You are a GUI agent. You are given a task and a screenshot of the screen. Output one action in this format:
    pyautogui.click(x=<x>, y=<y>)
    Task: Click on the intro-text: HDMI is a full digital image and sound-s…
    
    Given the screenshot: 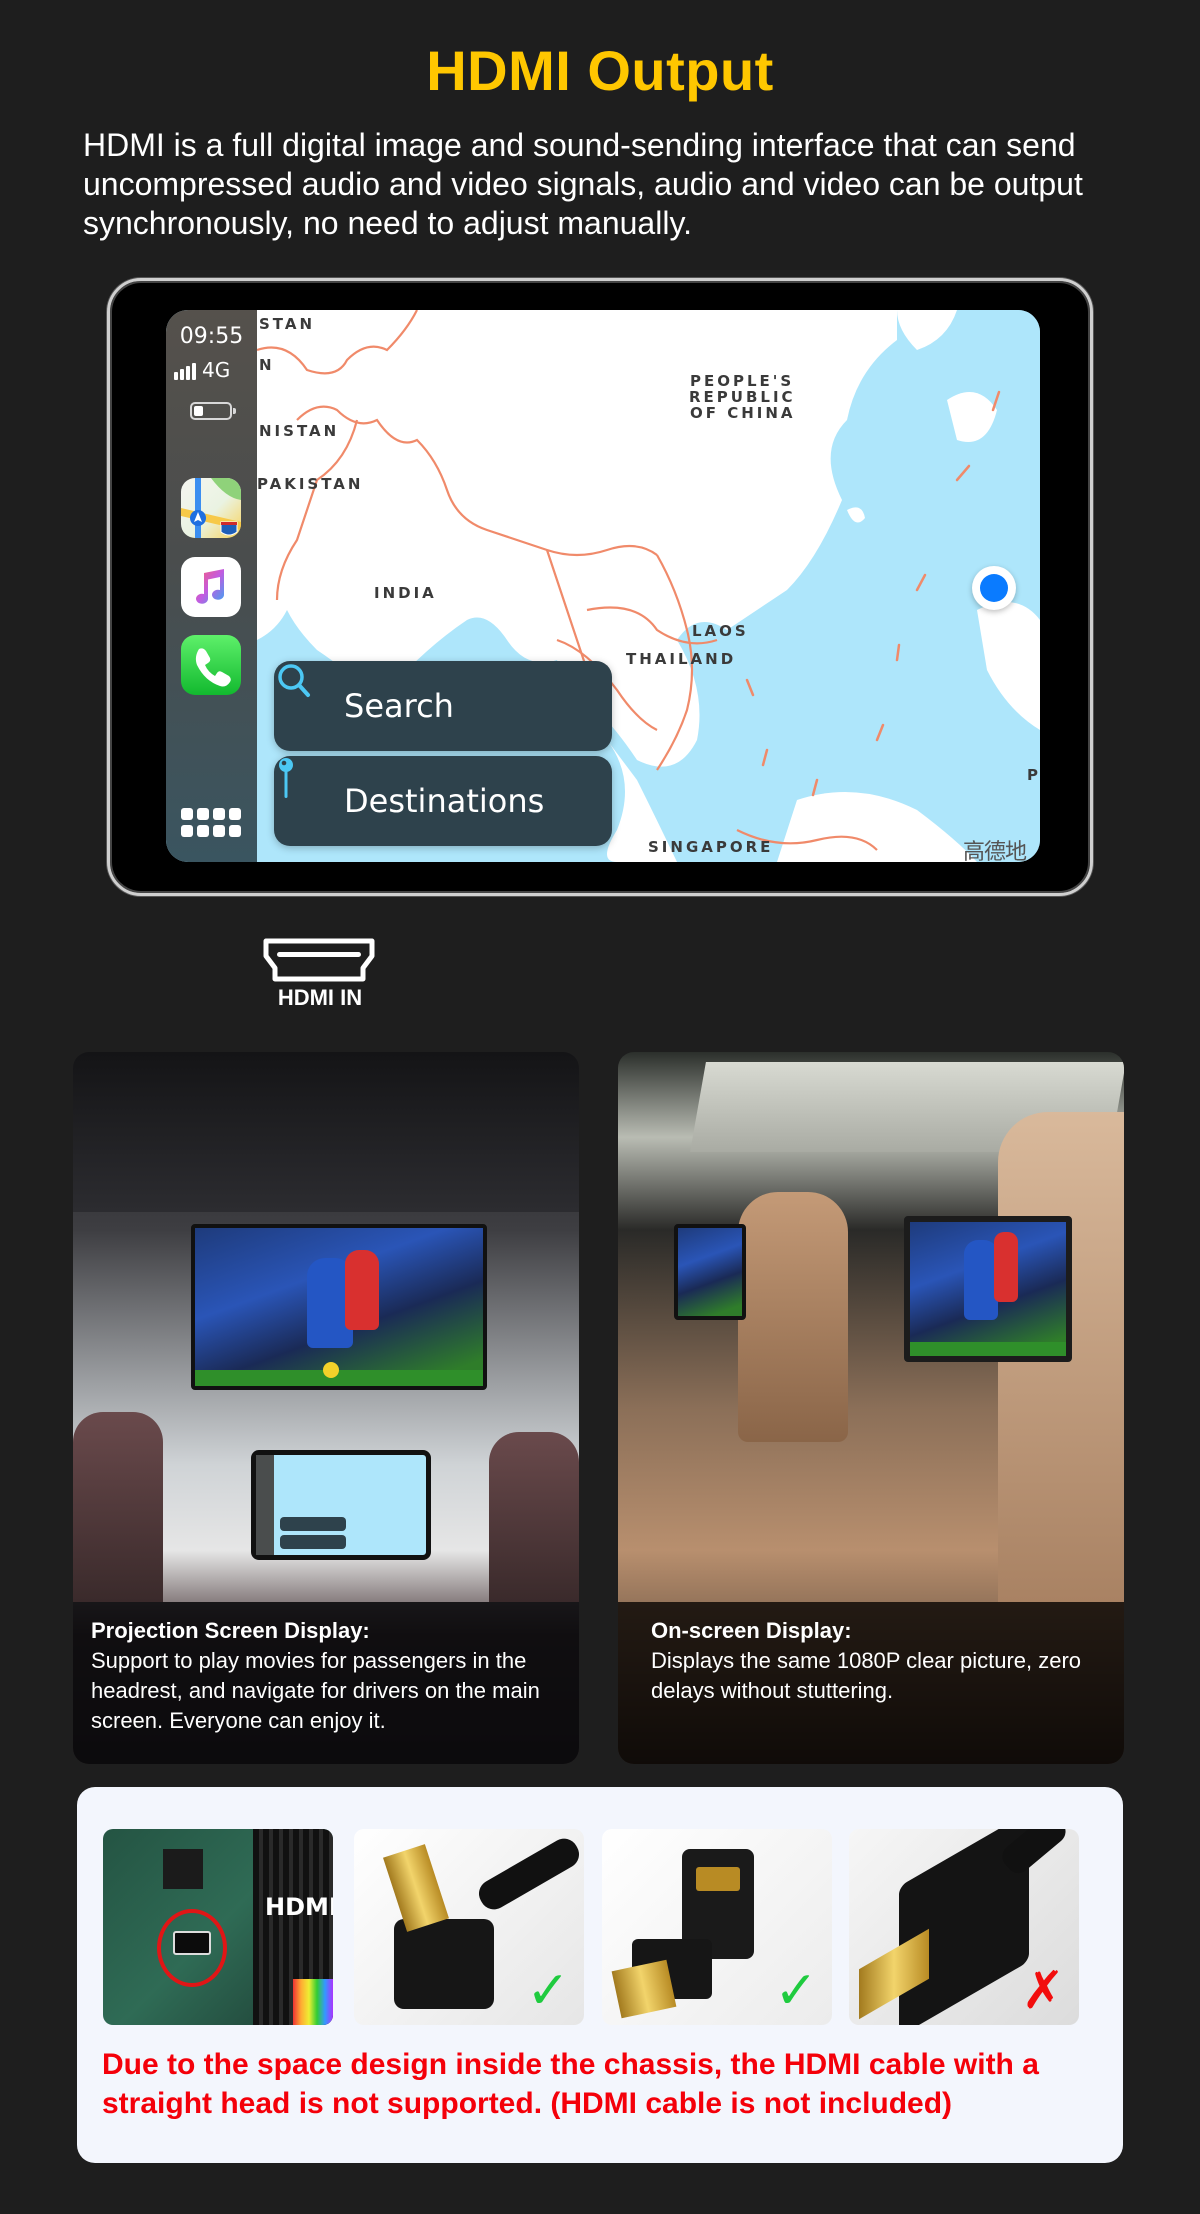 What is the action you would take?
    pyautogui.click(x=583, y=184)
    